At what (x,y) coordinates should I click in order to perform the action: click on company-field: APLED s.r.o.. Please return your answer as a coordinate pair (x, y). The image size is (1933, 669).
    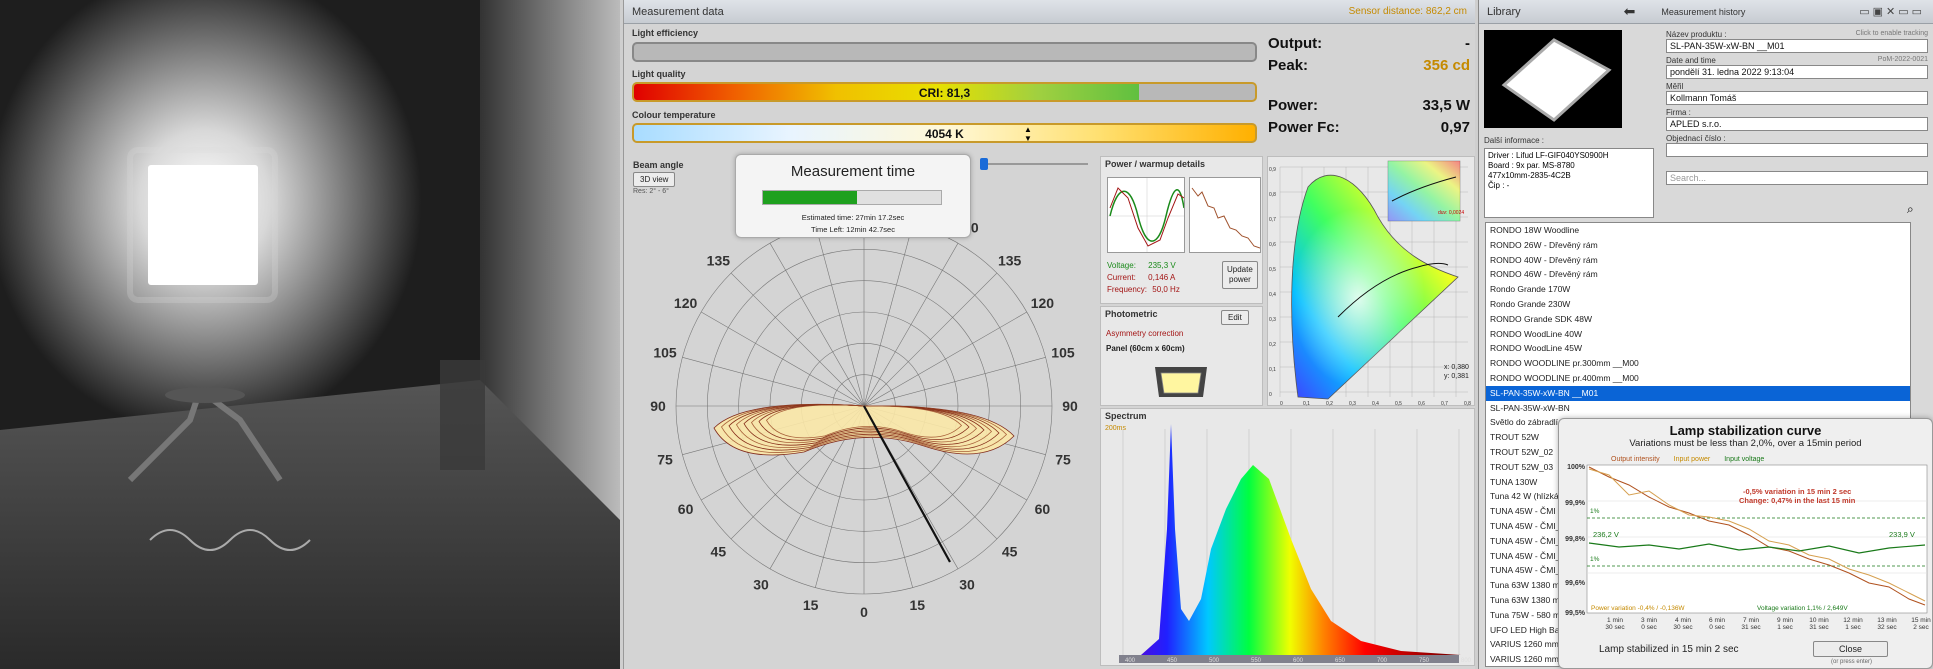
    Looking at the image, I should click on (1797, 124).